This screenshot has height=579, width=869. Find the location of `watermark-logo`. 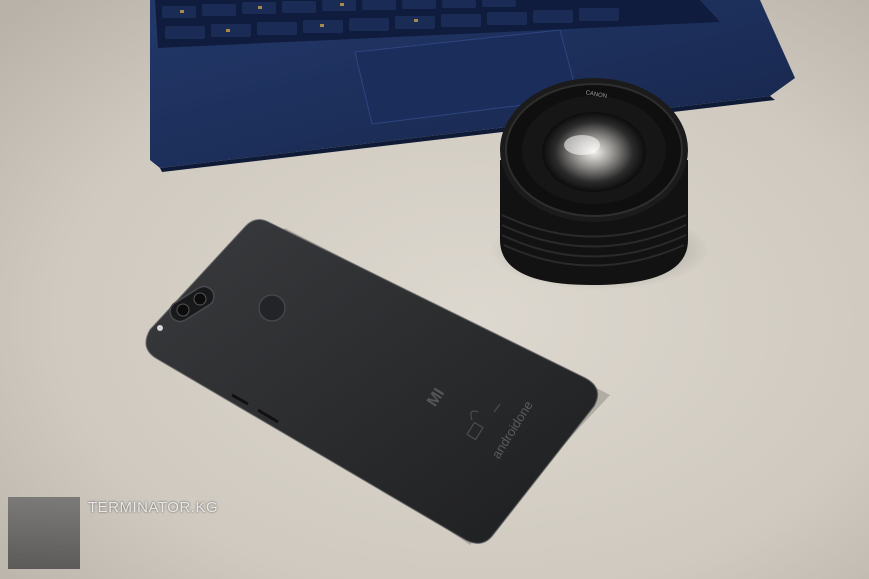

watermark-logo is located at coordinates (44, 533).